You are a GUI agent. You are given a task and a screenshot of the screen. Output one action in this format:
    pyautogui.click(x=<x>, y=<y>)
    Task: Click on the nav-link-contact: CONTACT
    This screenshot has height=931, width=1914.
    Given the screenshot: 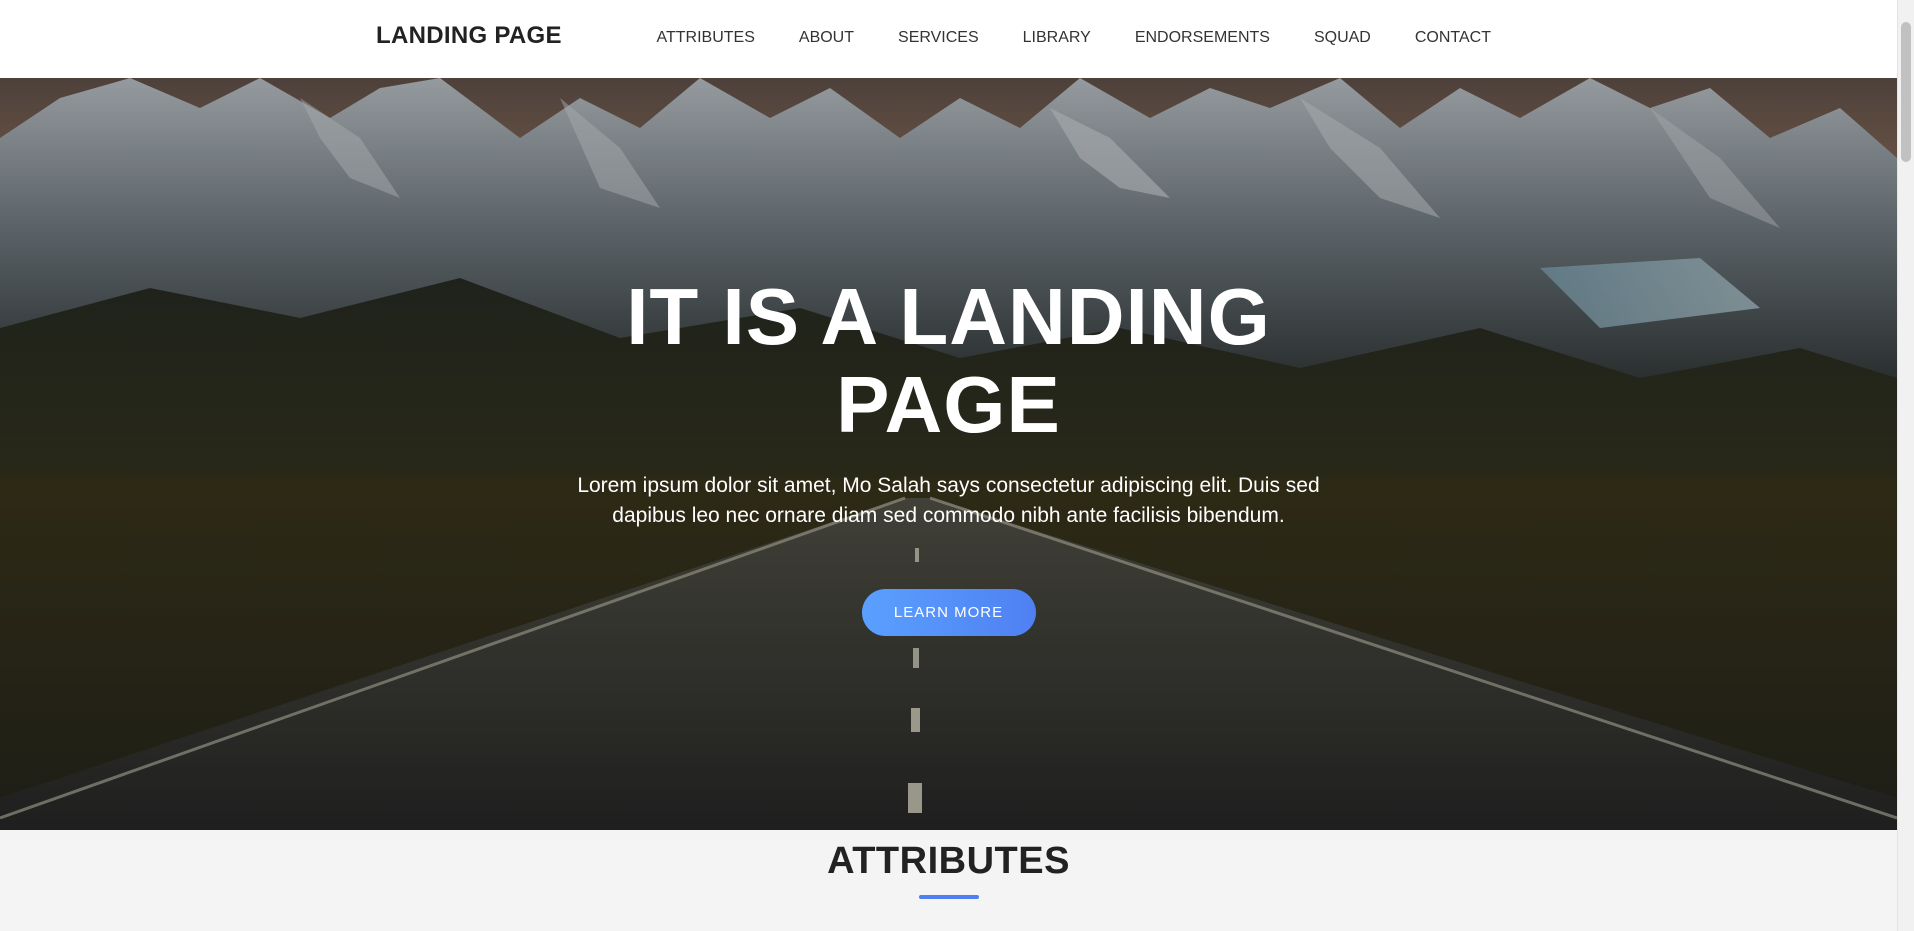 What is the action you would take?
    pyautogui.click(x=1453, y=38)
    